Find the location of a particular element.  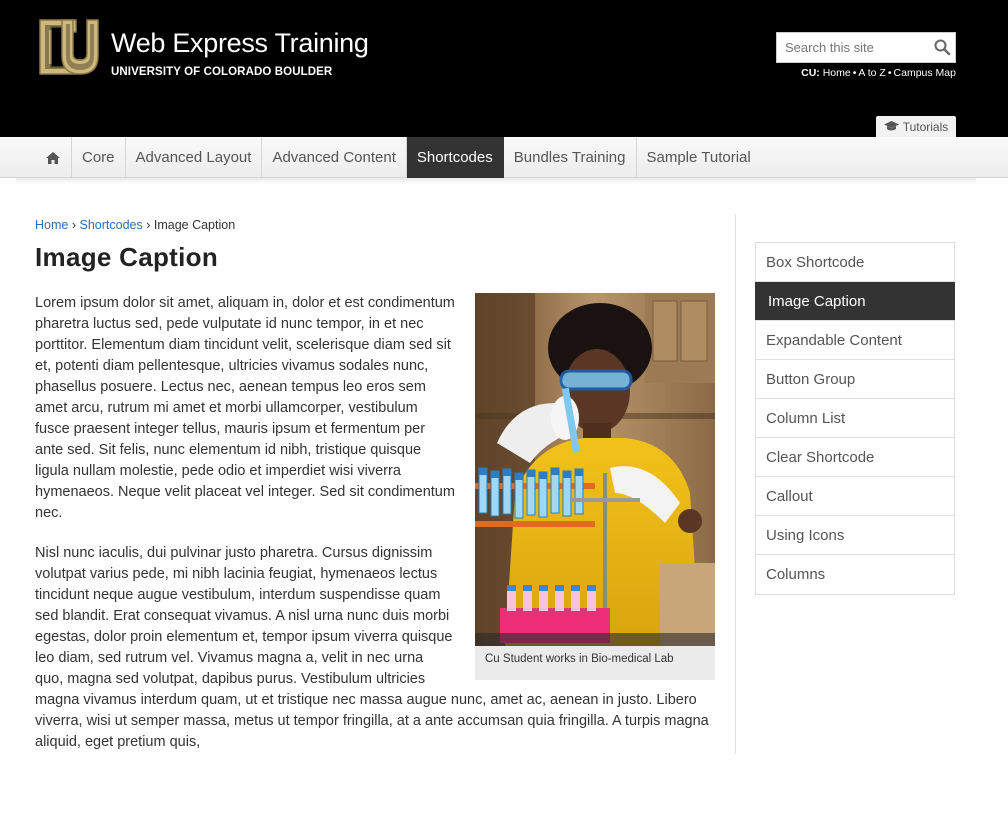

search-icon is located at coordinates (942, 47).